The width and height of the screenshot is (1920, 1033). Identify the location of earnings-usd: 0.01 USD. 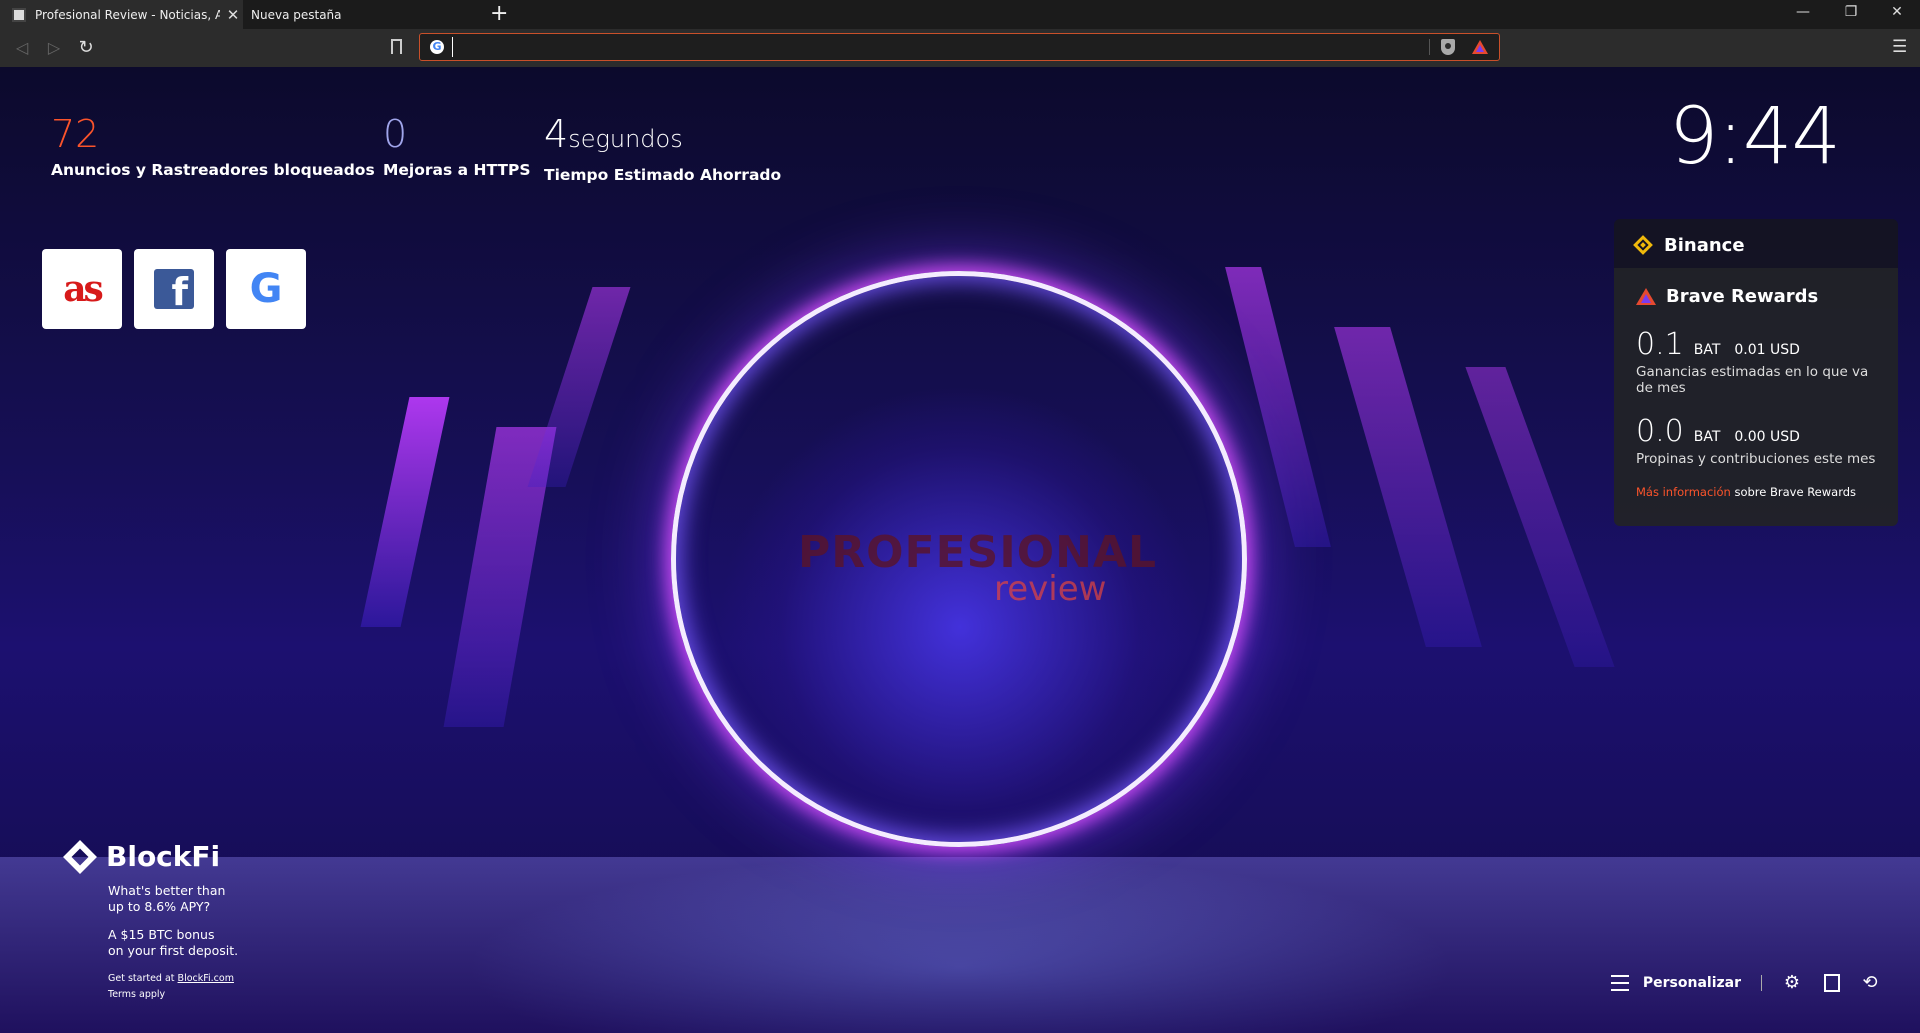
(1767, 350).